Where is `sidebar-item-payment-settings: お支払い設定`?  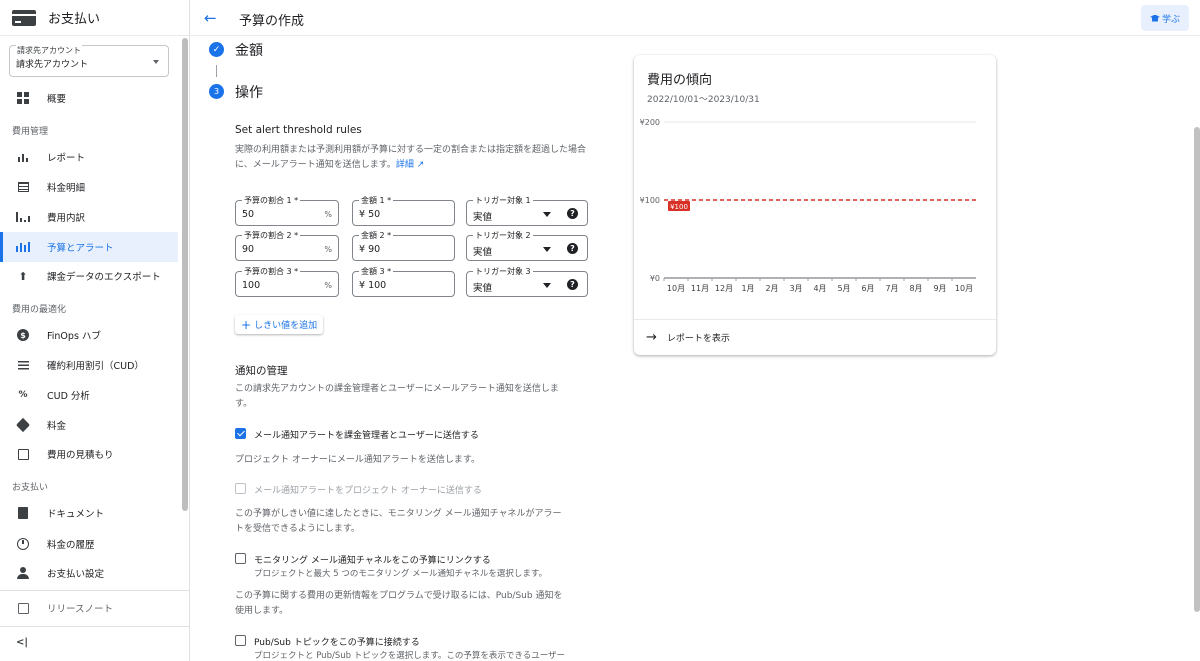
sidebar-item-payment-settings: お支払い設定 is located at coordinates (89, 573).